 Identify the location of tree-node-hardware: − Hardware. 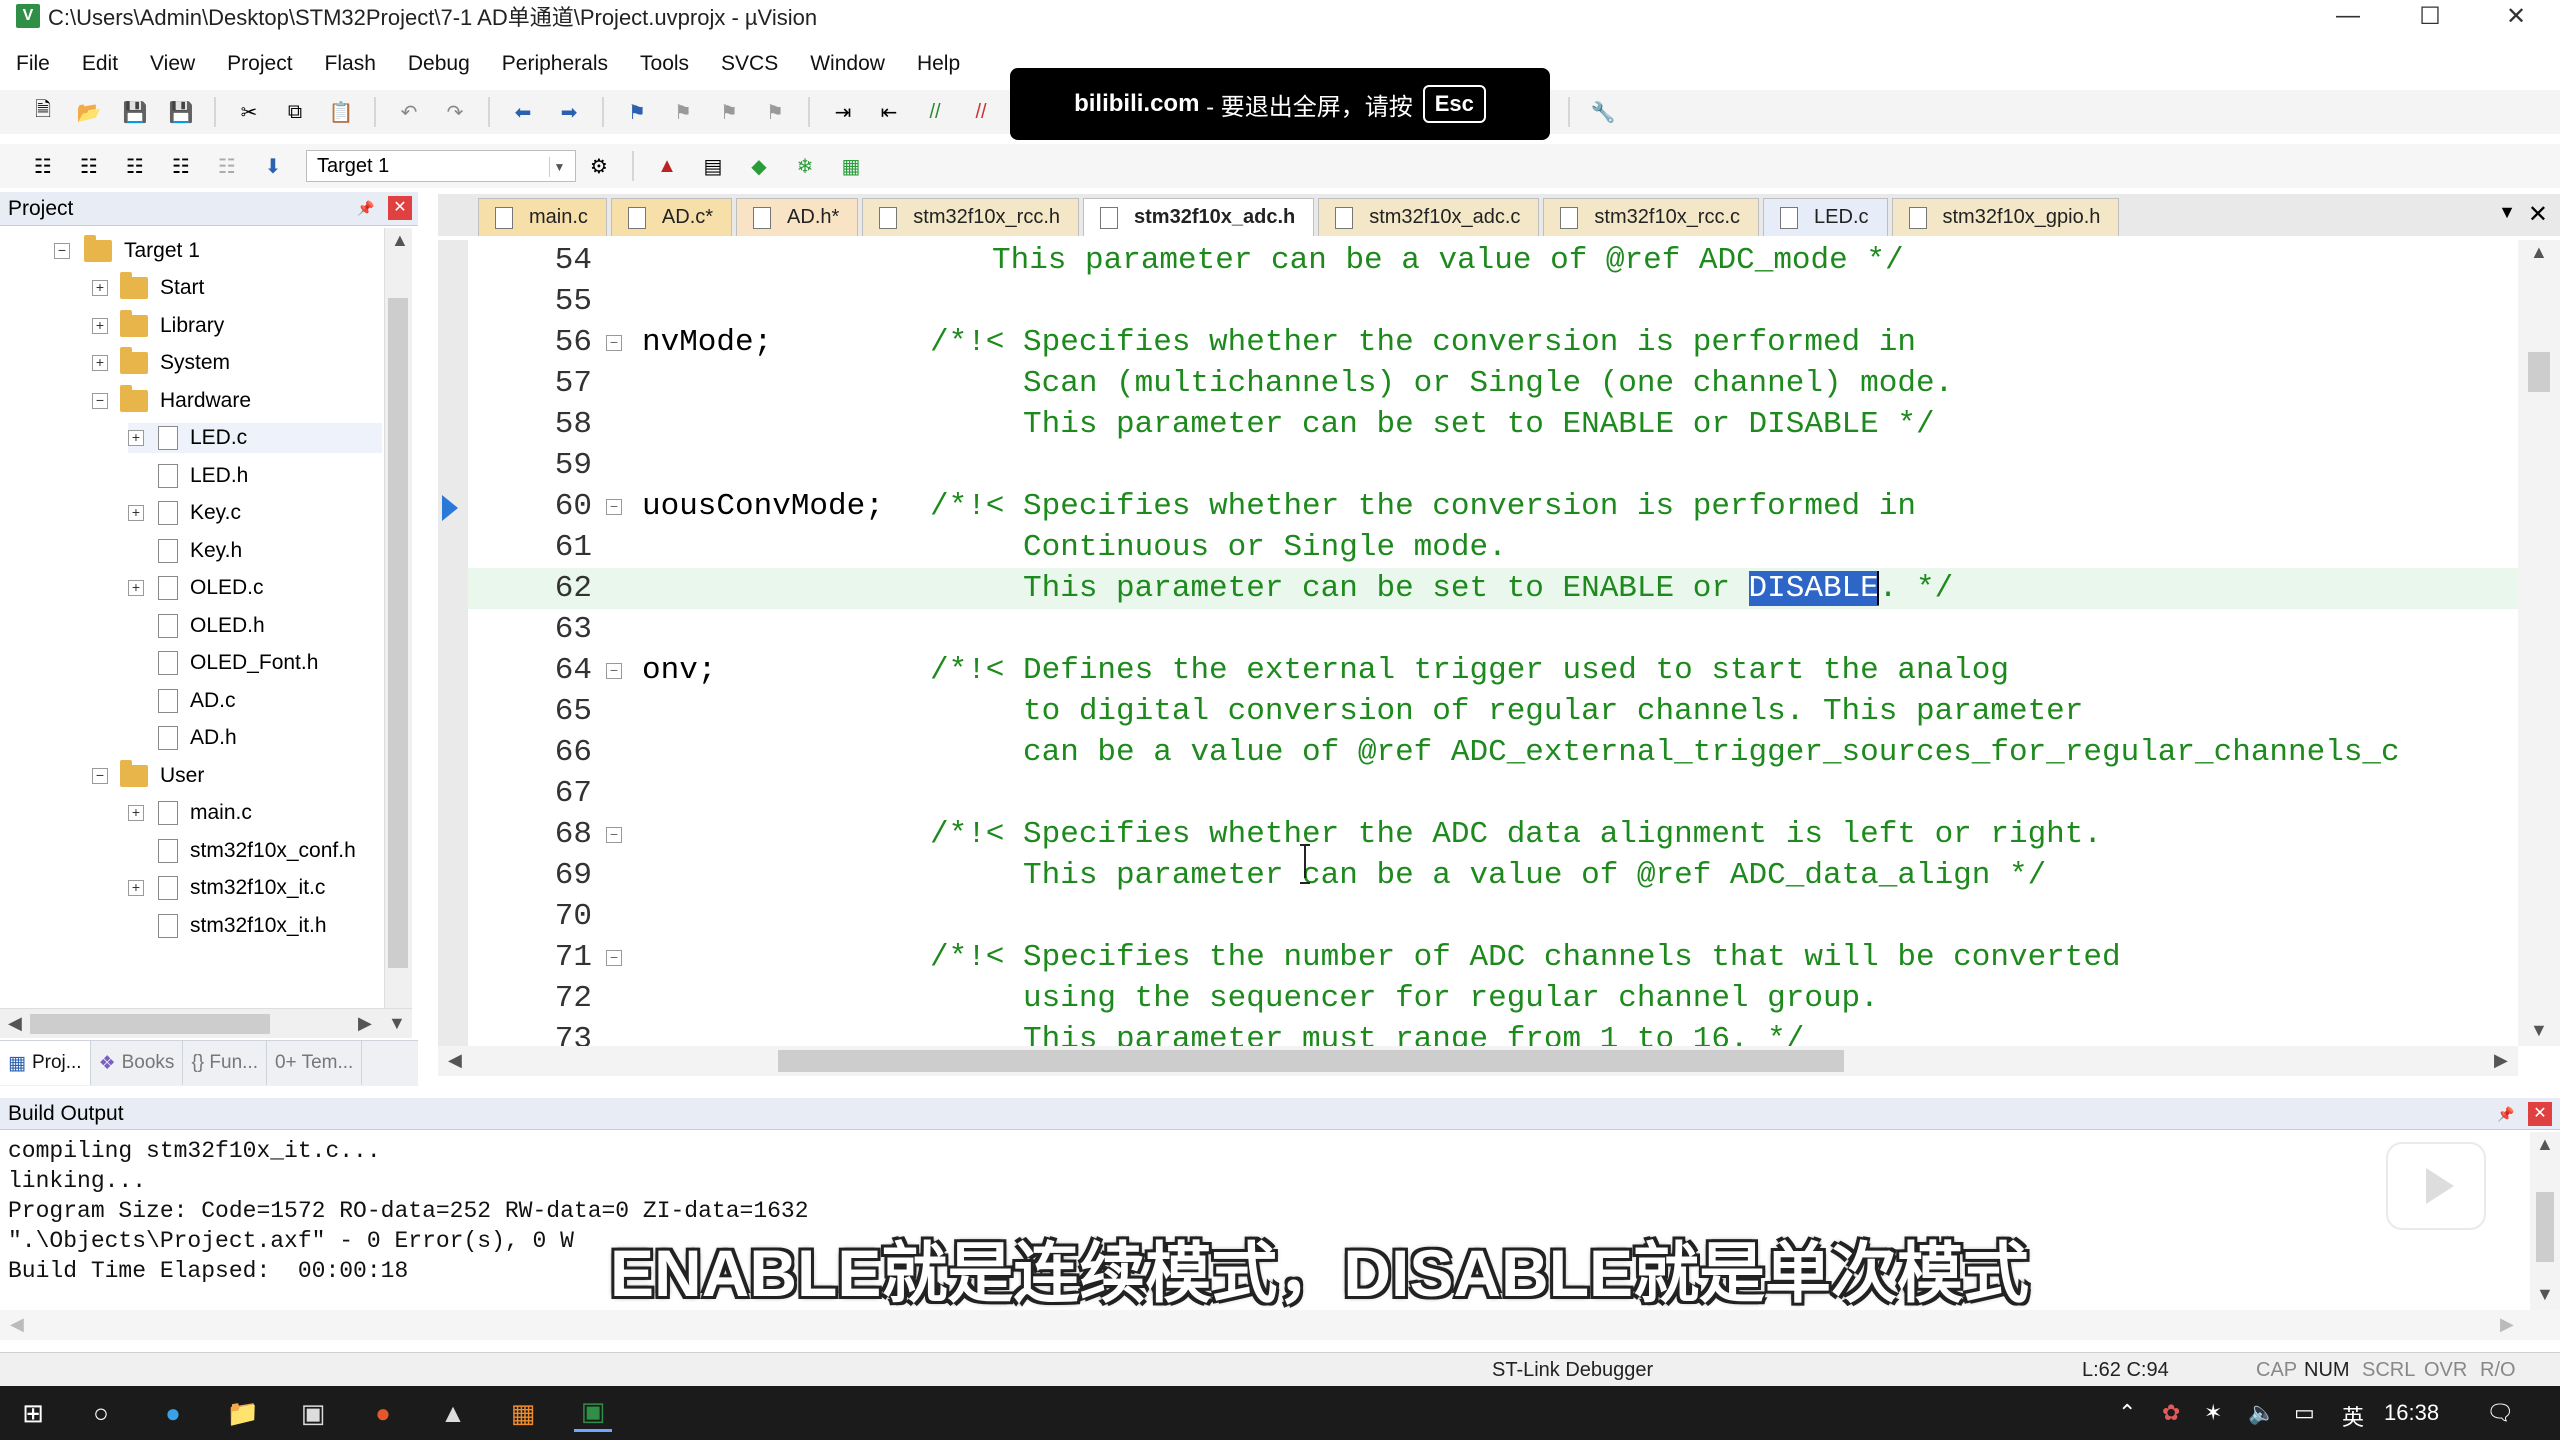
(171, 400).